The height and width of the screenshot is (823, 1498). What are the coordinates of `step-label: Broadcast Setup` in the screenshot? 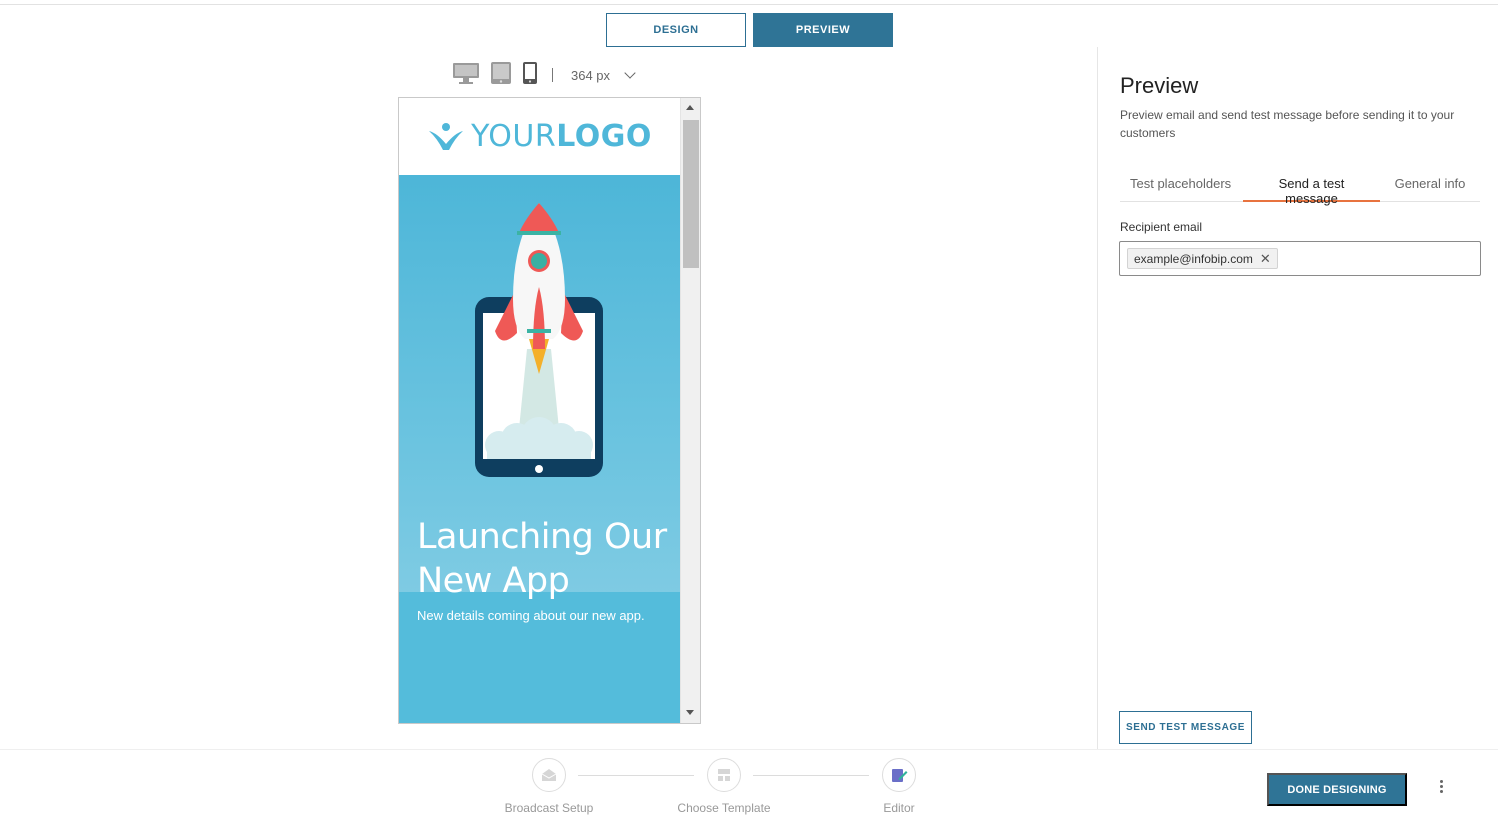 It's located at (549, 808).